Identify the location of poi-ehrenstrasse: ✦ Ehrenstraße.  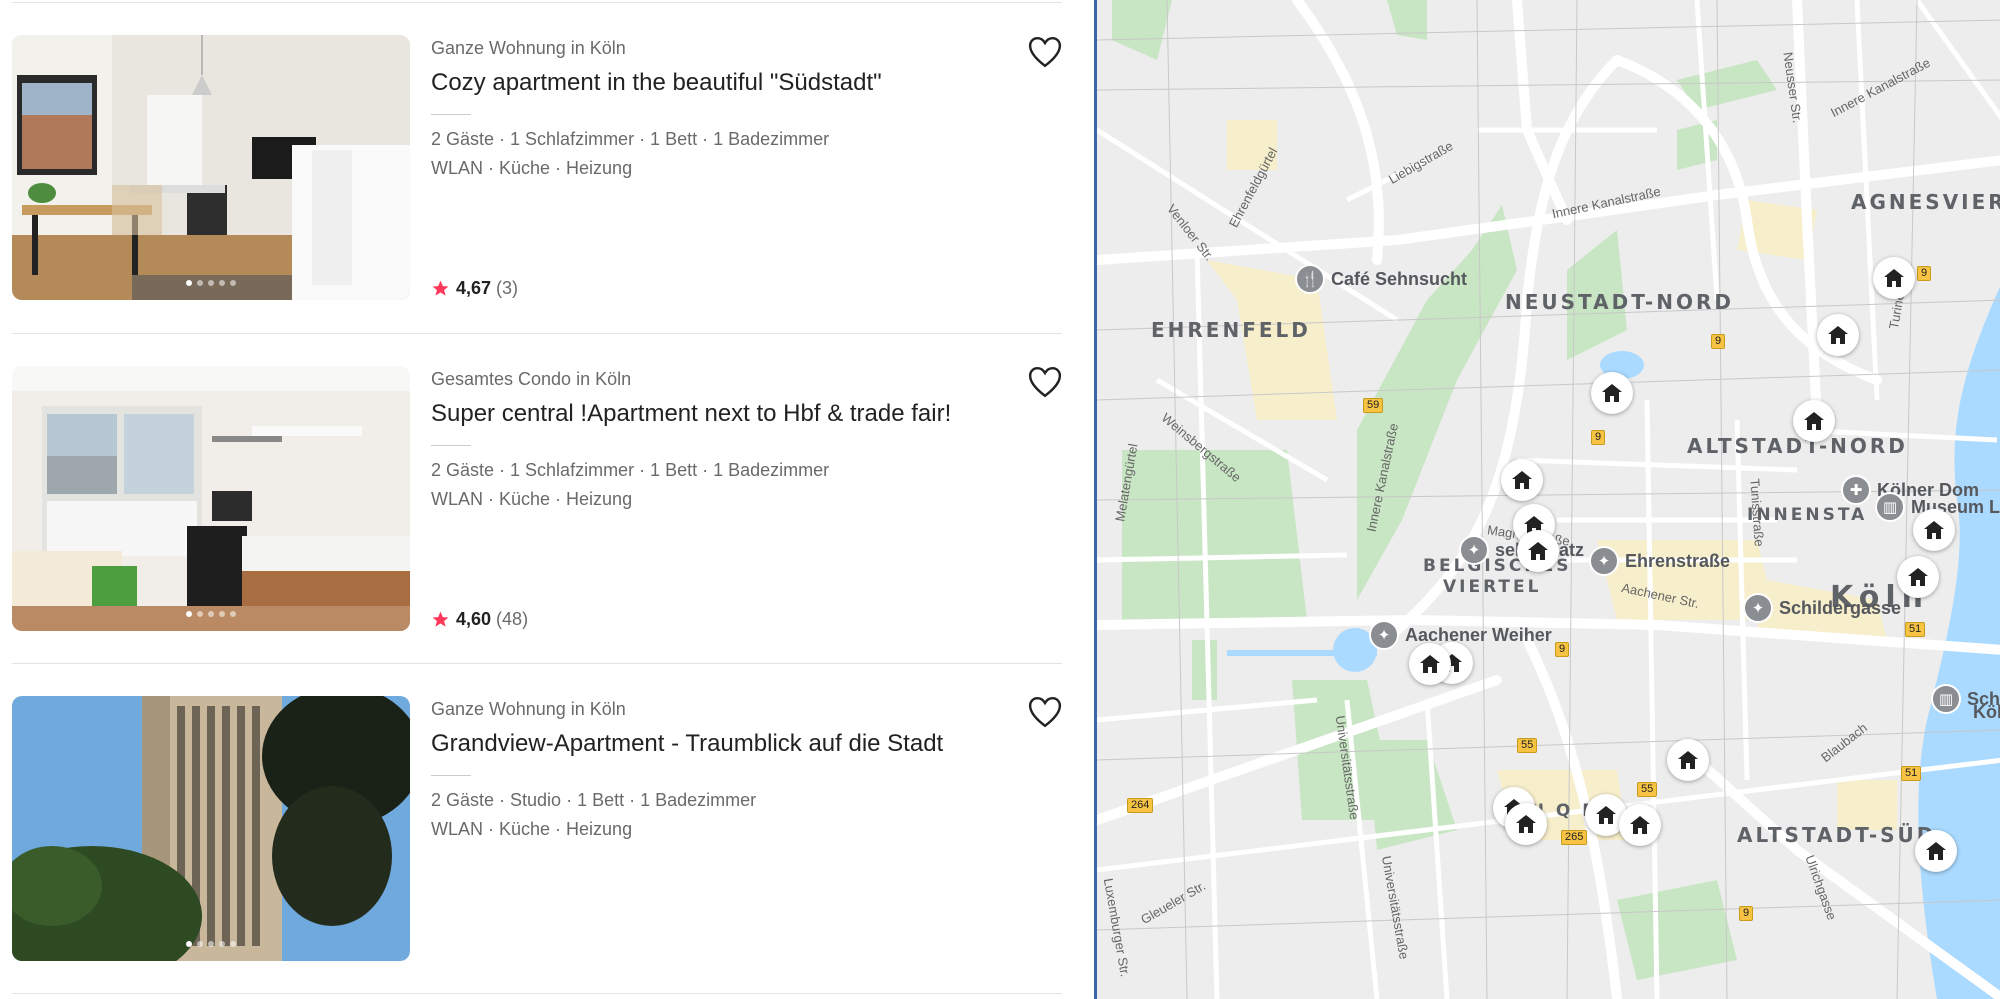
(1659, 561).